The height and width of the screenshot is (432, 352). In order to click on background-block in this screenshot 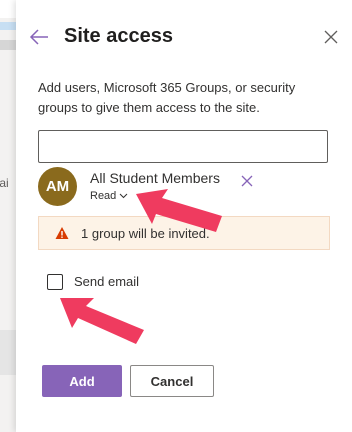, I will do `click(8, 352)`.